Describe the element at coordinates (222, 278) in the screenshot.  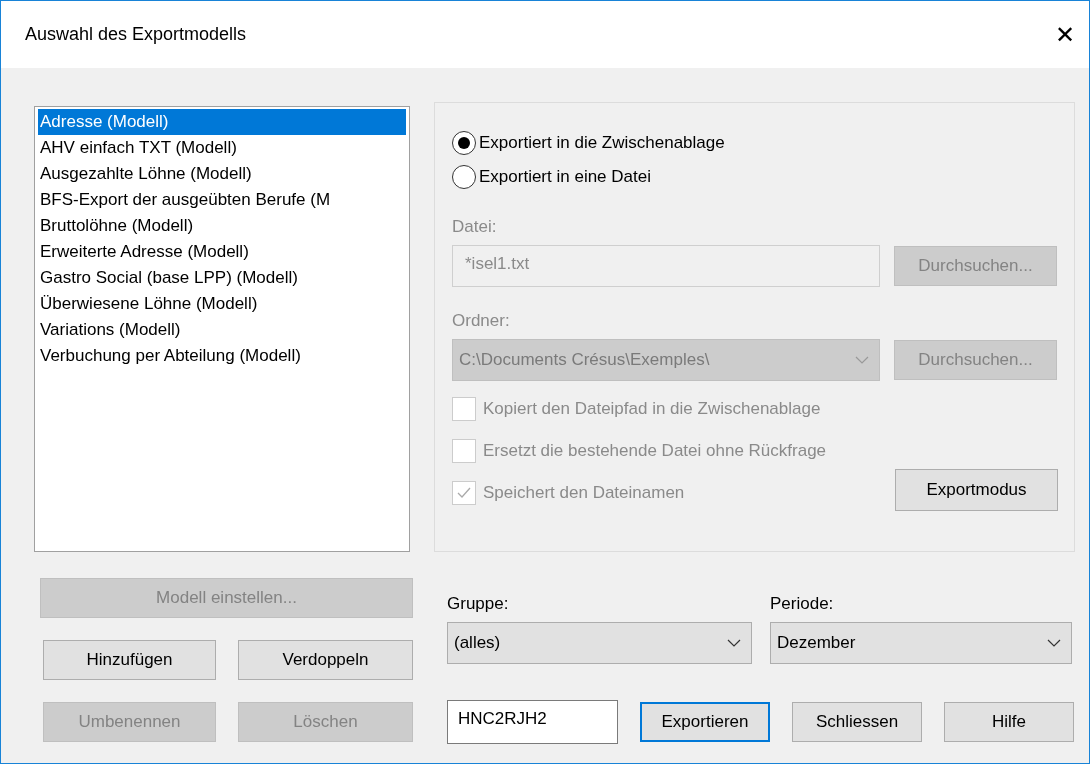
I see `list-item: Gastro Social (base LPP) (Modell)` at that location.